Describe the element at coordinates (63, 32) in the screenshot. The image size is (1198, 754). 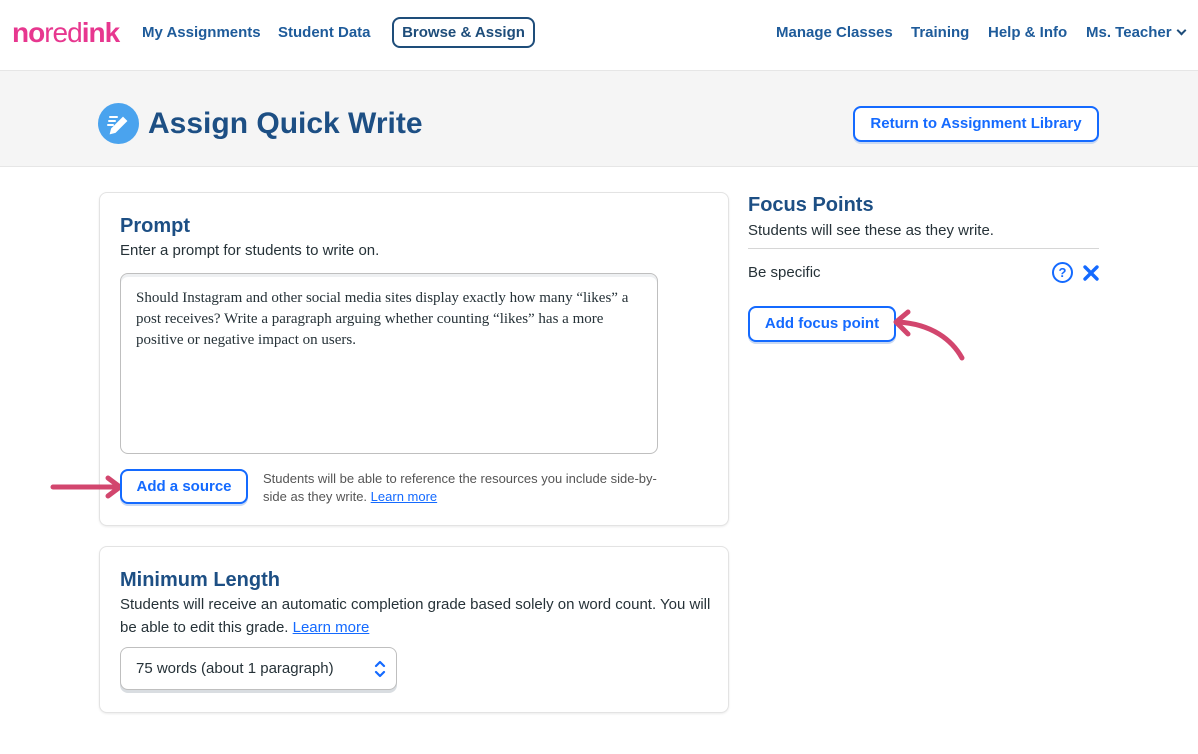
I see `logo-red: red` at that location.